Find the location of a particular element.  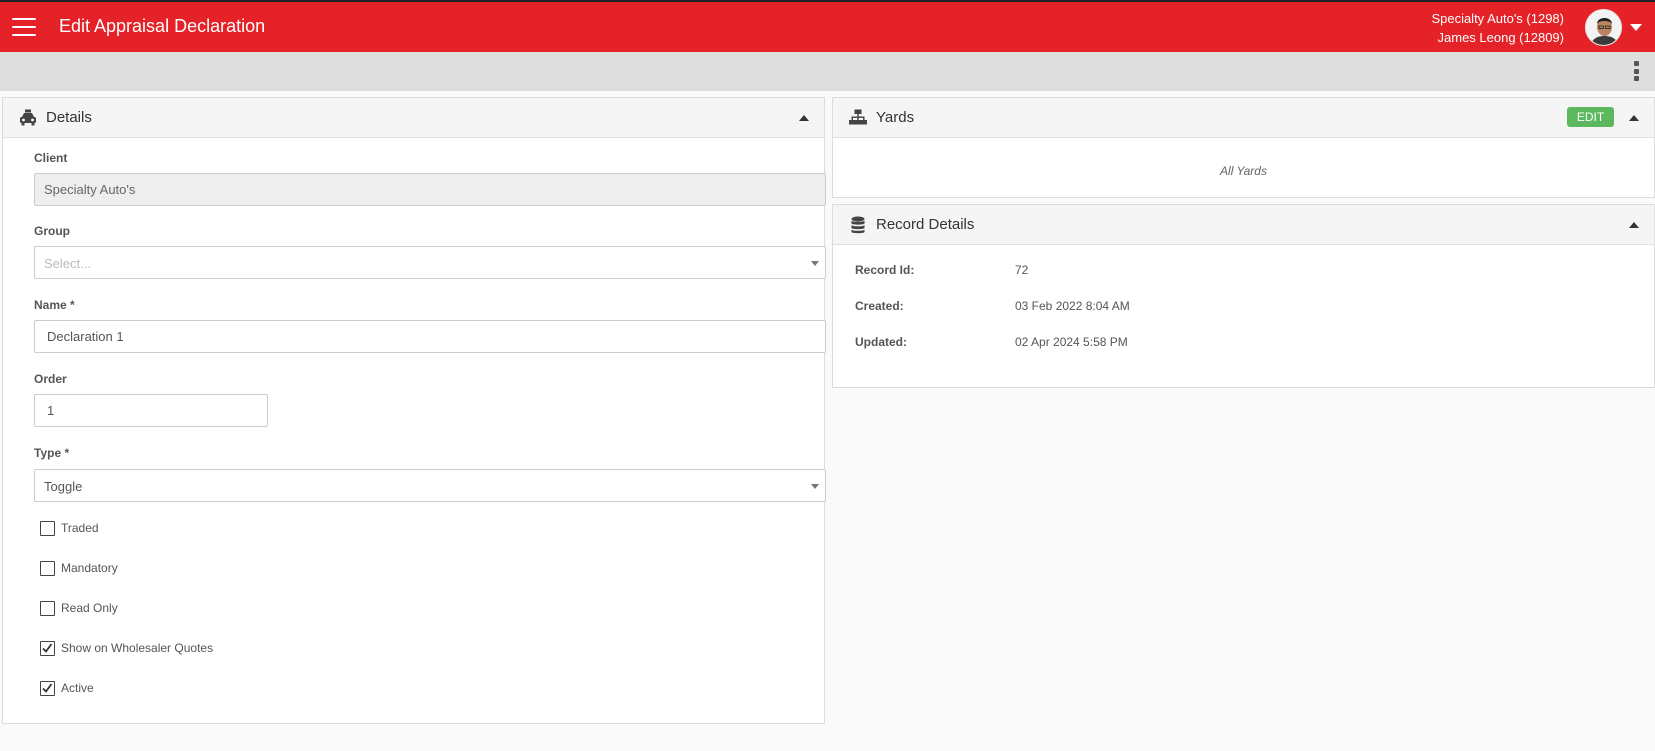

read-only-label: Read Only is located at coordinates (89, 608).